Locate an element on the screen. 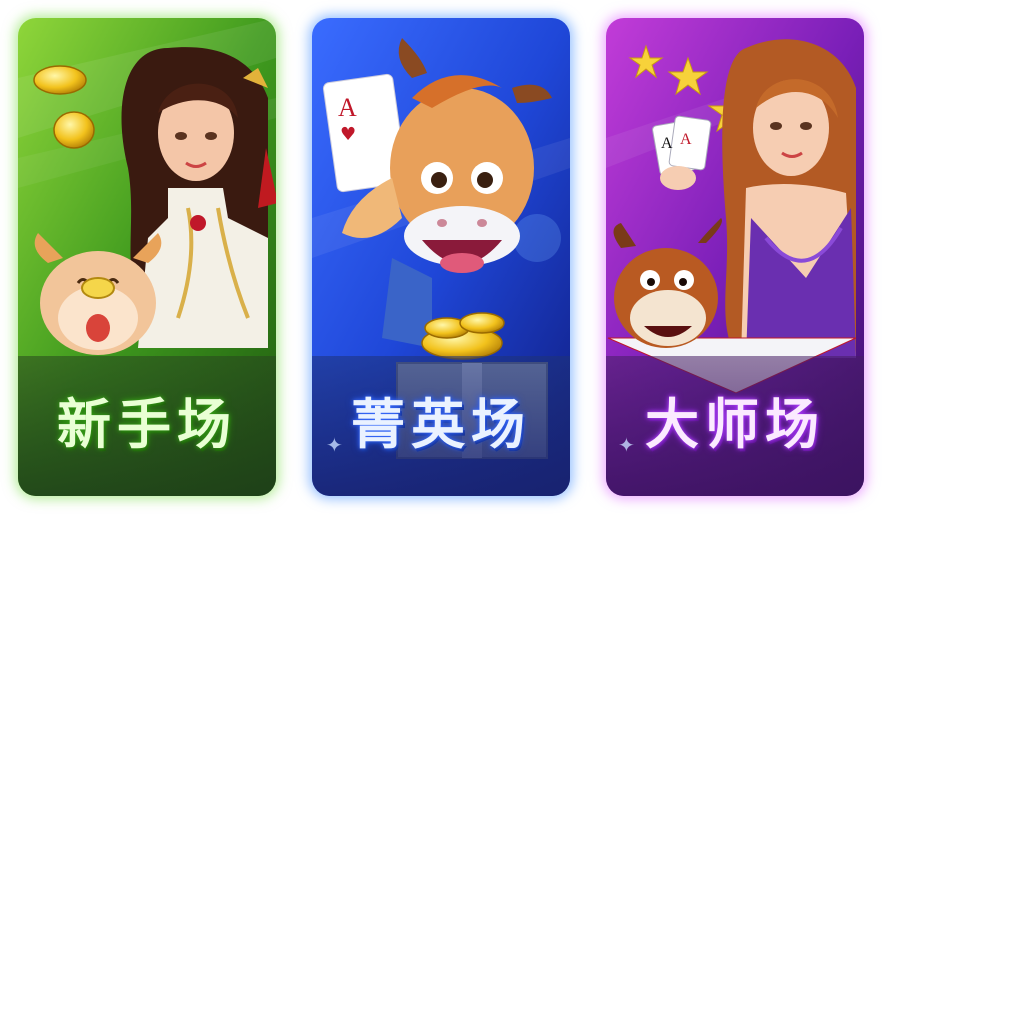 Image resolution: width=1024 pixels, height=1024 pixels. room-card-elite: A ♥ 菁英场 ✦ is located at coordinates (441, 257).